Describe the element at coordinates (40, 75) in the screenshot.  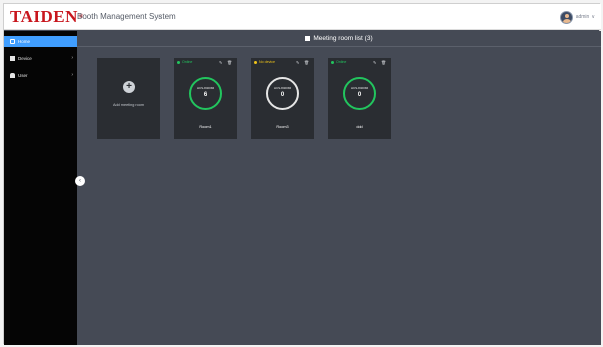
I see `sidebar-item-user: User ›` at that location.